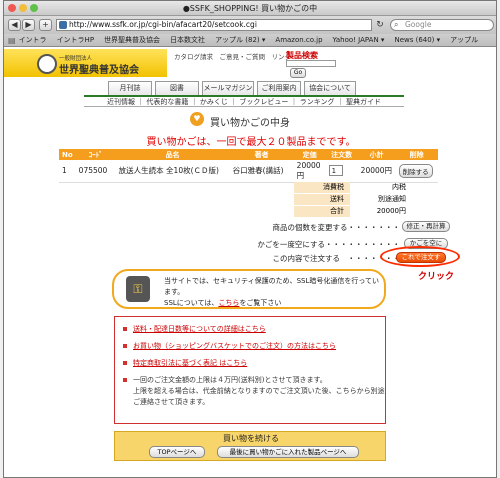  What do you see at coordinates (436, 277) in the screenshot?
I see `click-annotation: クリック` at bounding box center [436, 277].